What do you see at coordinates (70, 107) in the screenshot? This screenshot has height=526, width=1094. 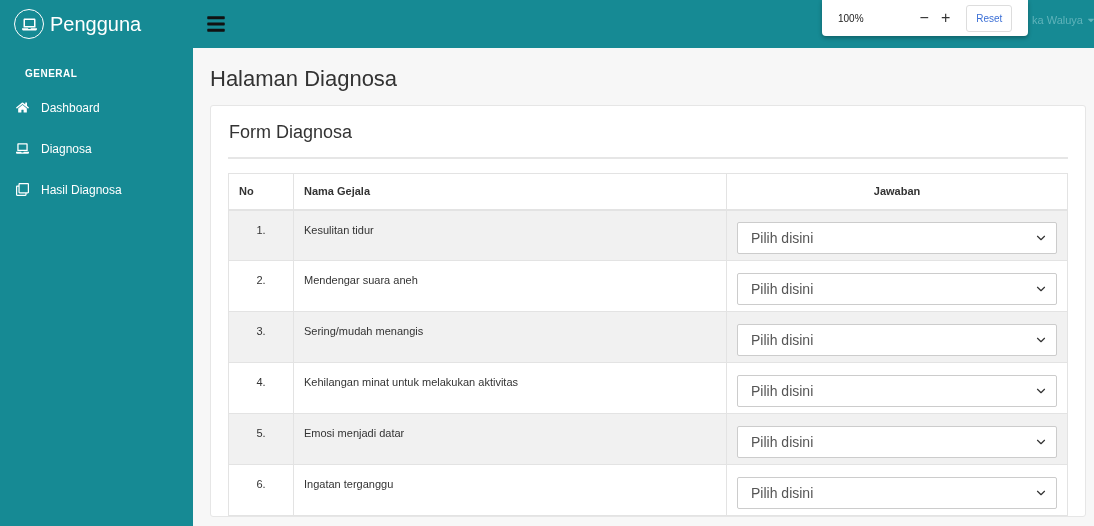 I see `sidebar-item-label: Dashboard` at bounding box center [70, 107].